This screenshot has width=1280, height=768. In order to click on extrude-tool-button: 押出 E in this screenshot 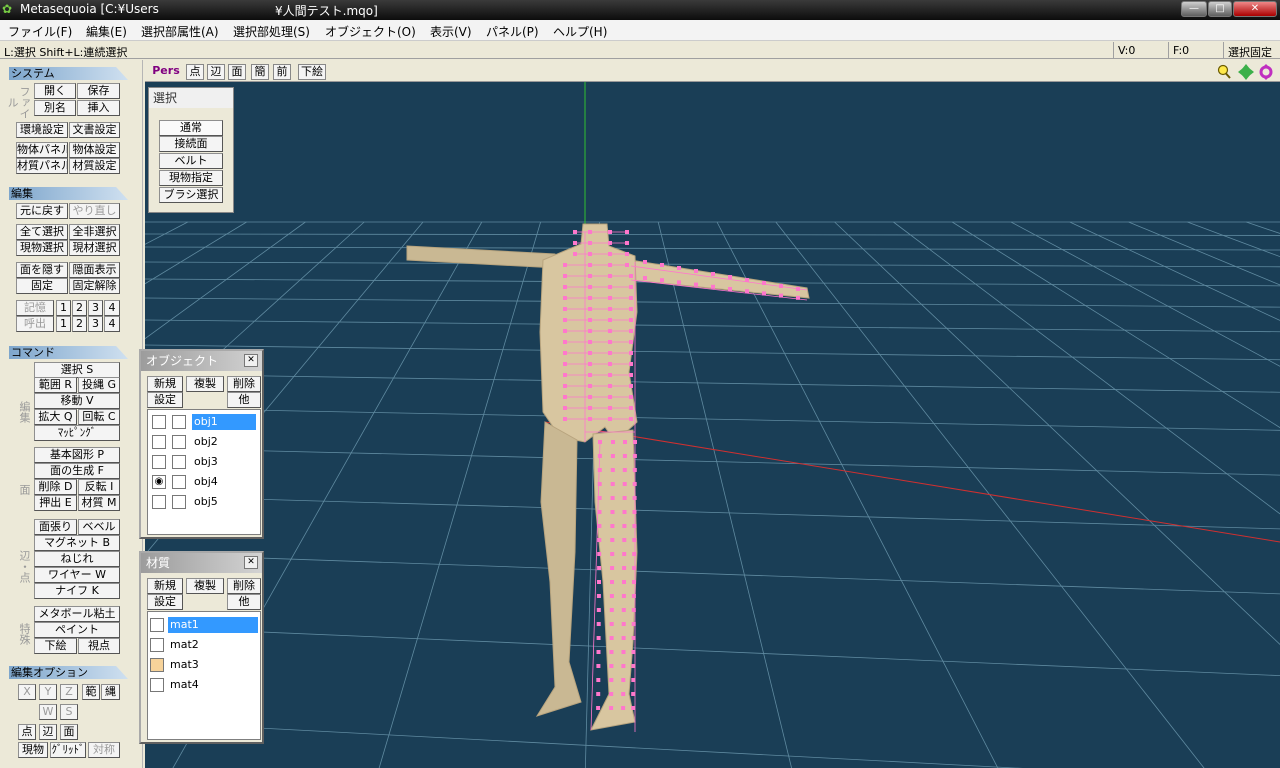, I will do `click(55, 503)`.